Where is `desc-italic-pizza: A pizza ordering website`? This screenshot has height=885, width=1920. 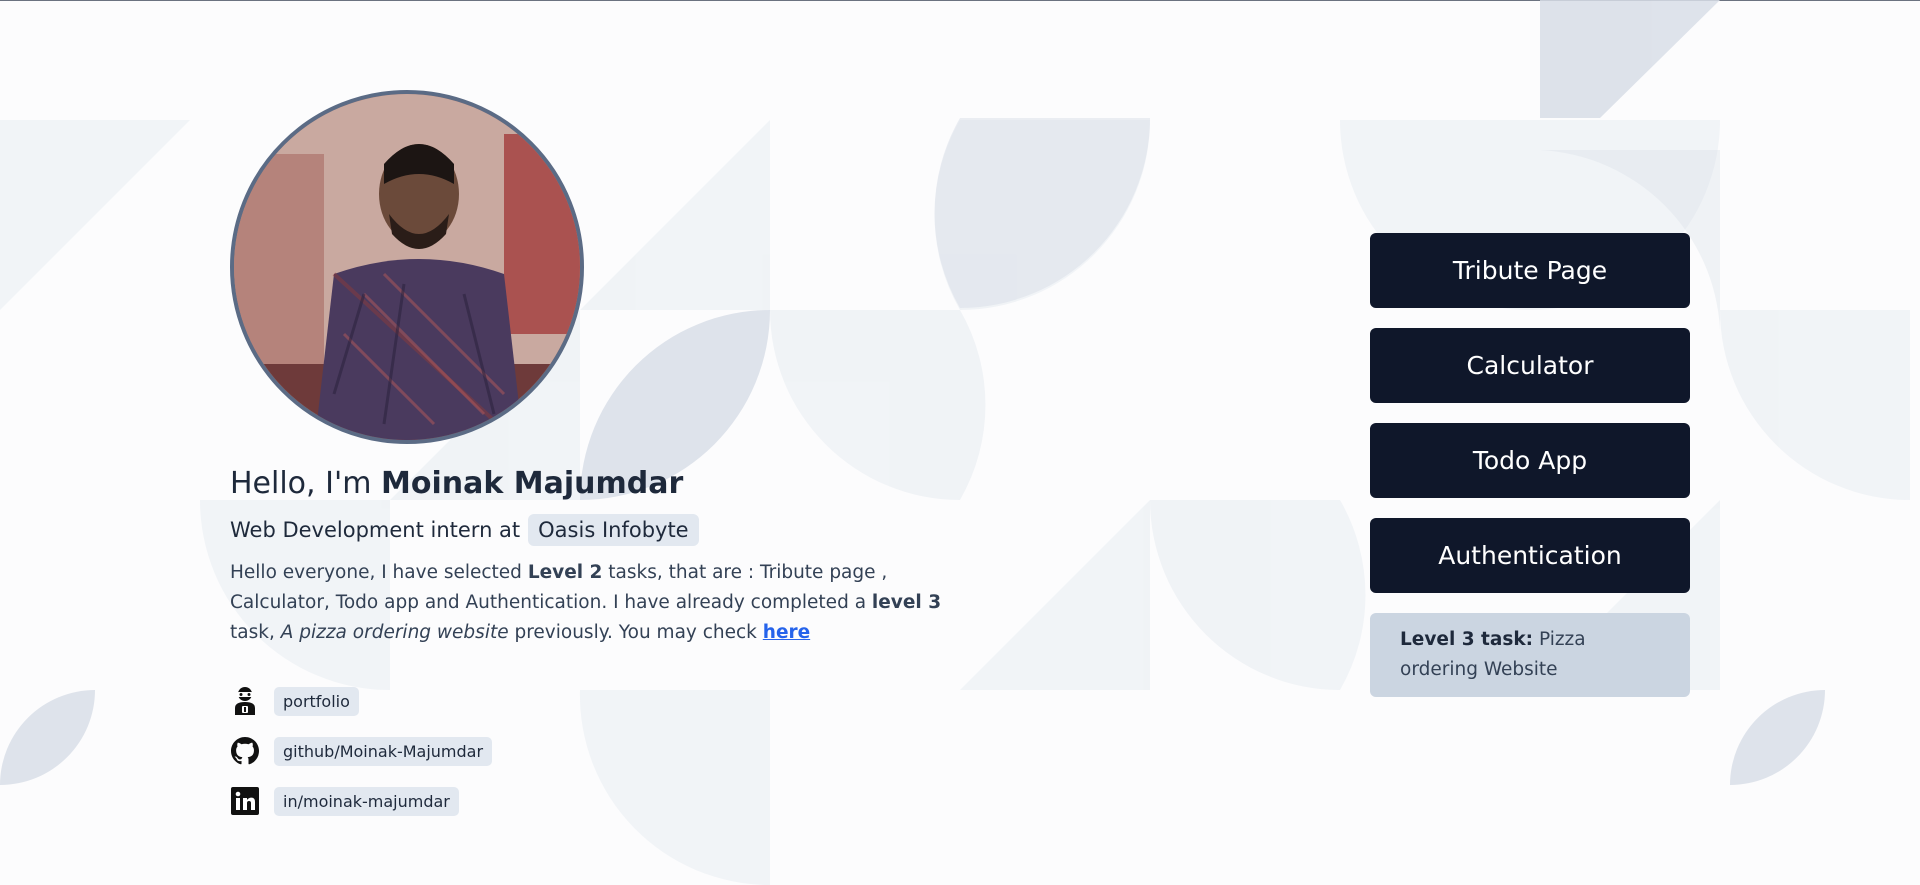
desc-italic-pizza: A pizza ordering website is located at coordinates (394, 632).